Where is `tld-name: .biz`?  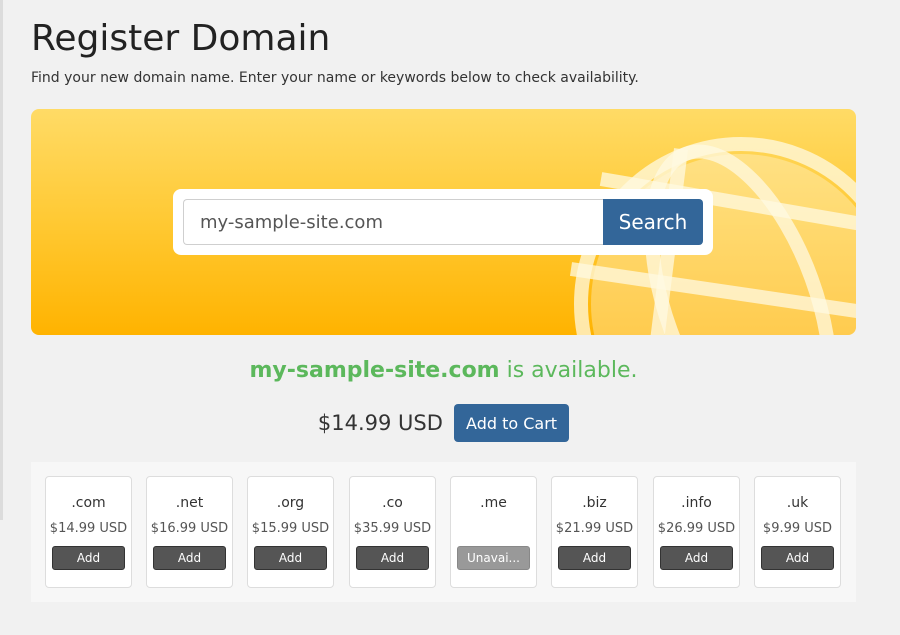 tld-name: .biz is located at coordinates (594, 503).